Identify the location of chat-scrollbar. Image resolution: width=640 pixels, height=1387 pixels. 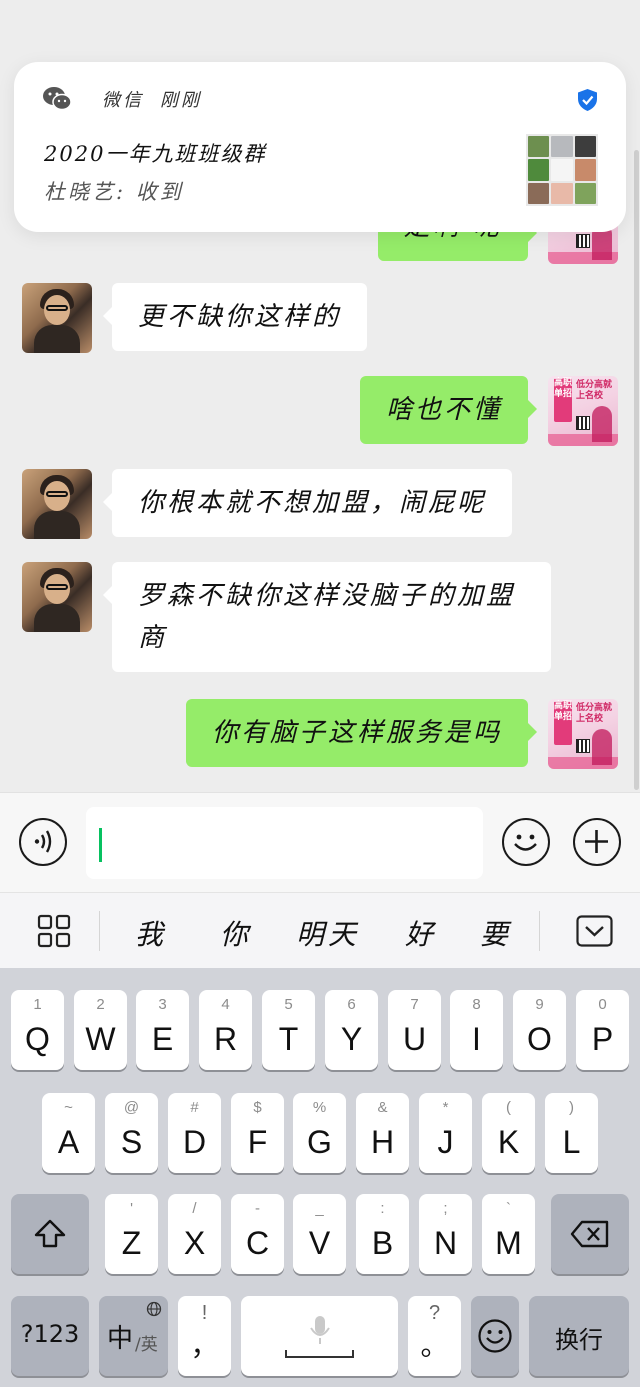
(636, 470).